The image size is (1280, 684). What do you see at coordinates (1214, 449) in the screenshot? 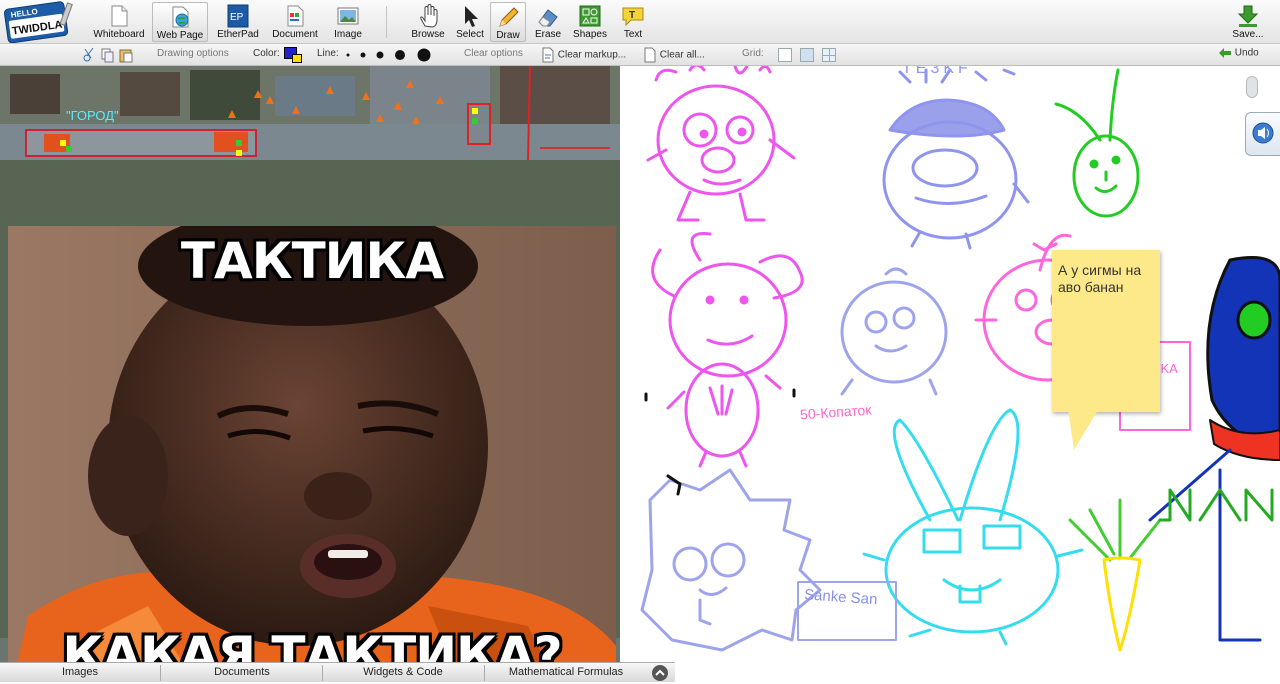
I see `dark-blue-creature-drawing` at bounding box center [1214, 449].